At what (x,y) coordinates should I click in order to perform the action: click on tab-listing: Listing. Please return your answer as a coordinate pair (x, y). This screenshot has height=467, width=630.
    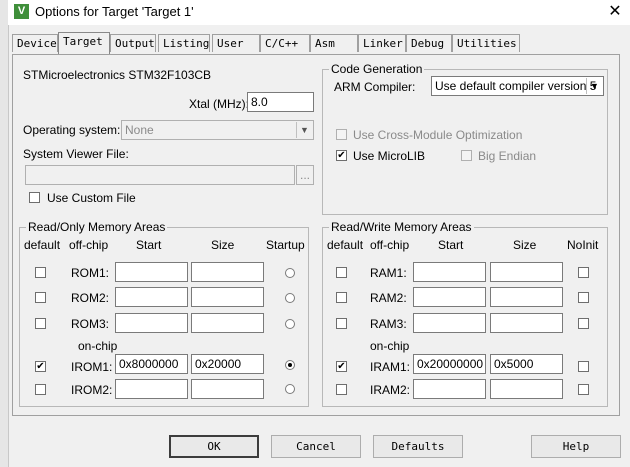
    Looking at the image, I should click on (184, 43).